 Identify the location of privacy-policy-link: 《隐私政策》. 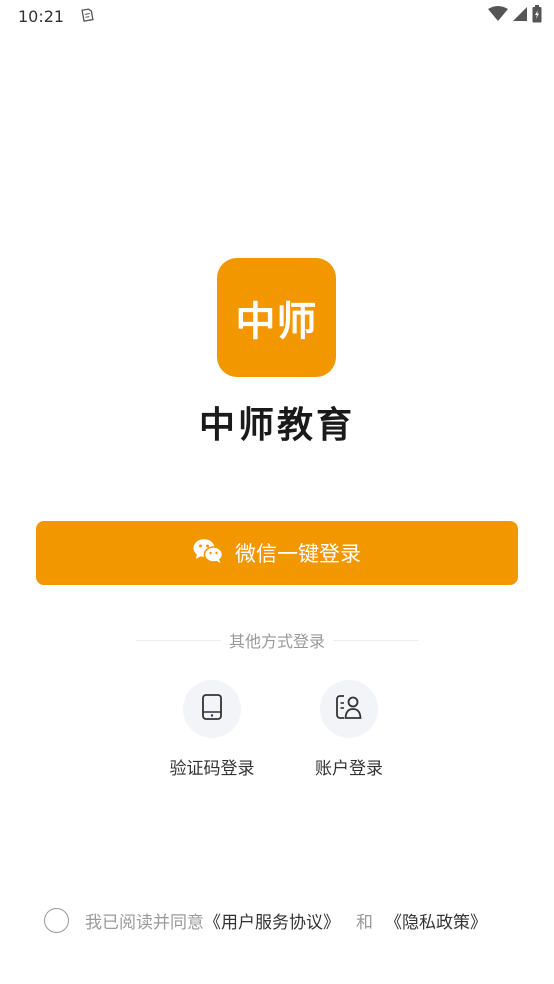
(436, 920).